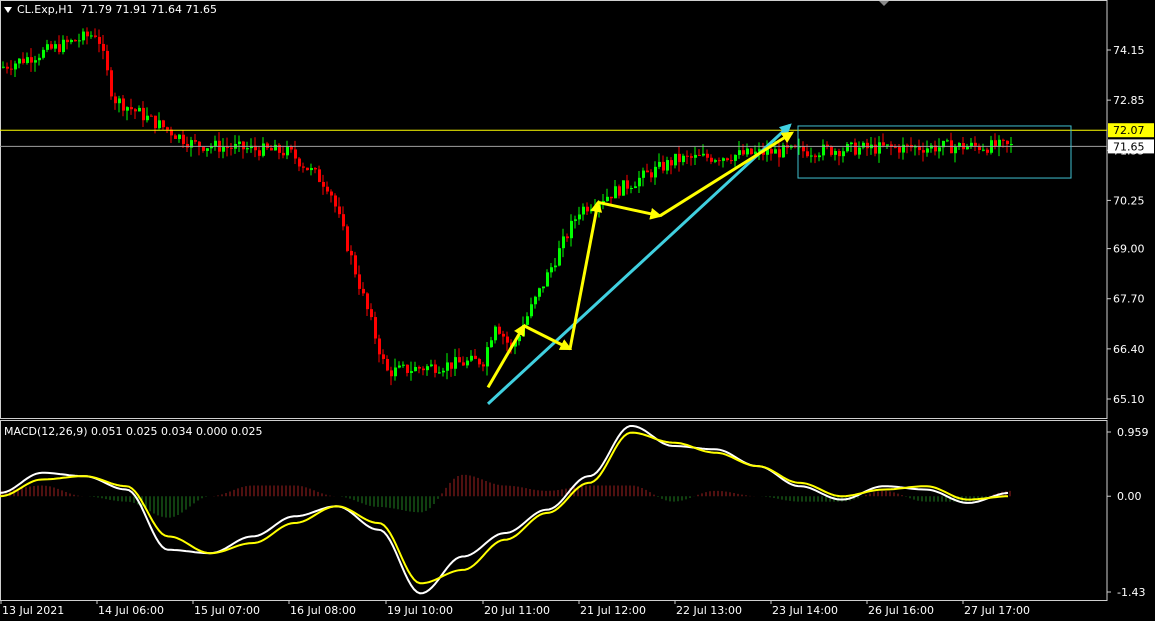  What do you see at coordinates (1129, 200) in the screenshot?
I see `price-tick-label: 70.25` at bounding box center [1129, 200].